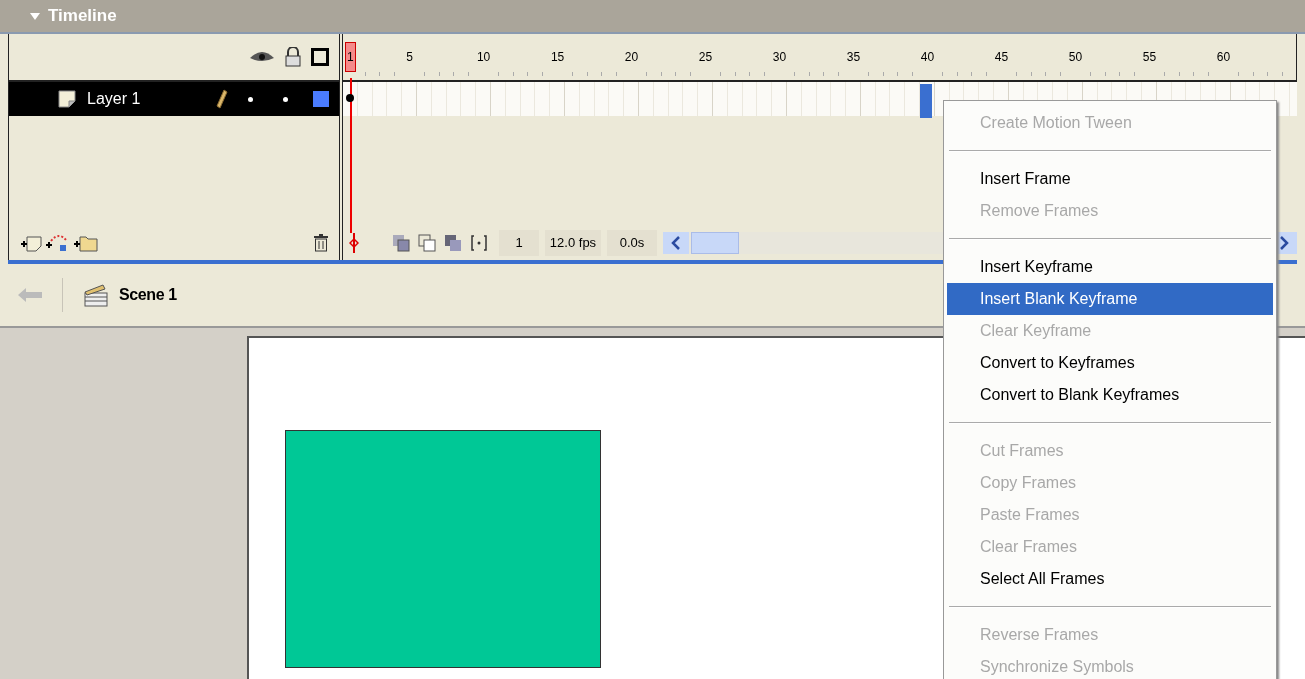 This screenshot has height=679, width=1305. What do you see at coordinates (632, 243) in the screenshot?
I see `elapsed-time: 0.0s` at bounding box center [632, 243].